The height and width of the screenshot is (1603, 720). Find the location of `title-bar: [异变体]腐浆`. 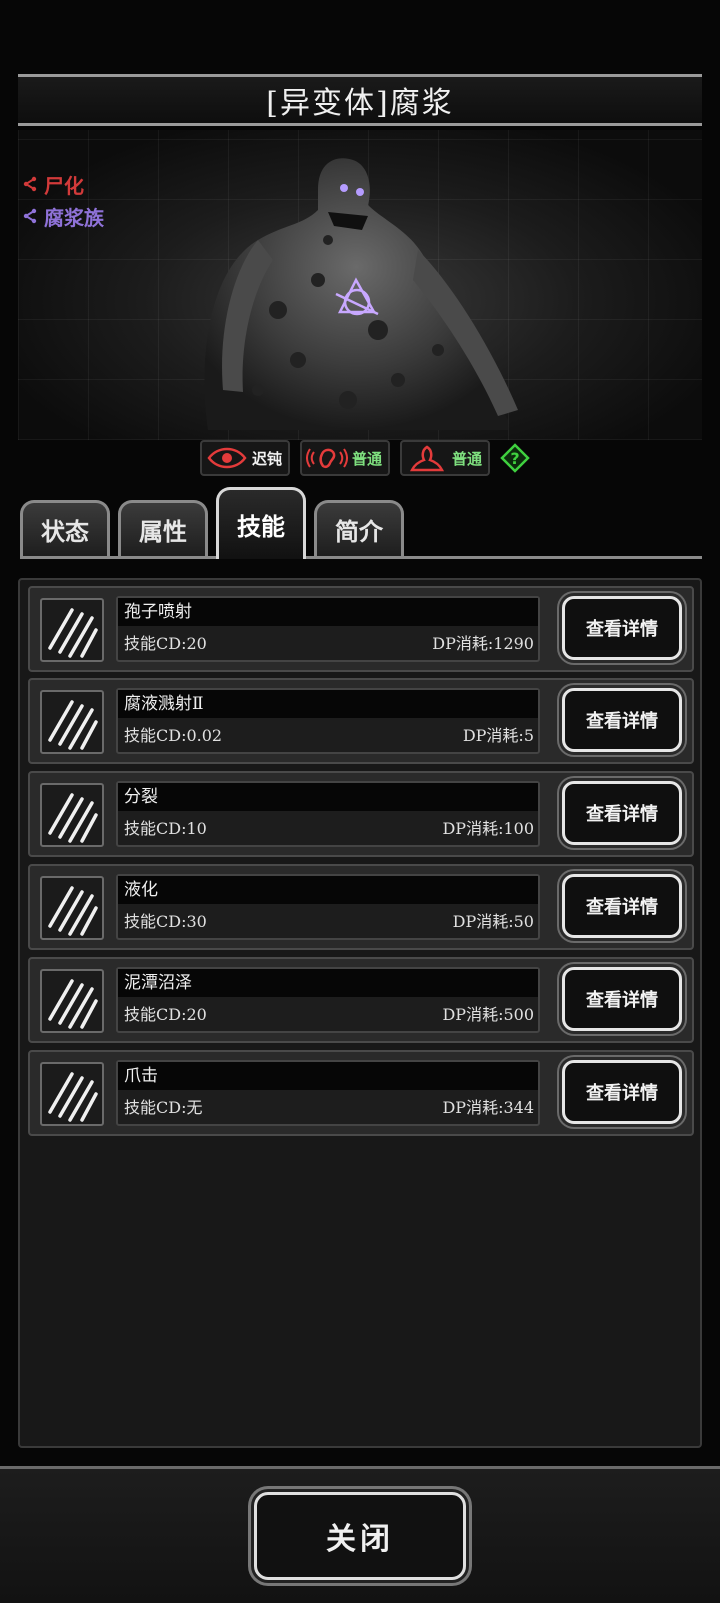

title-bar: [异变体]腐浆 is located at coordinates (360, 100).